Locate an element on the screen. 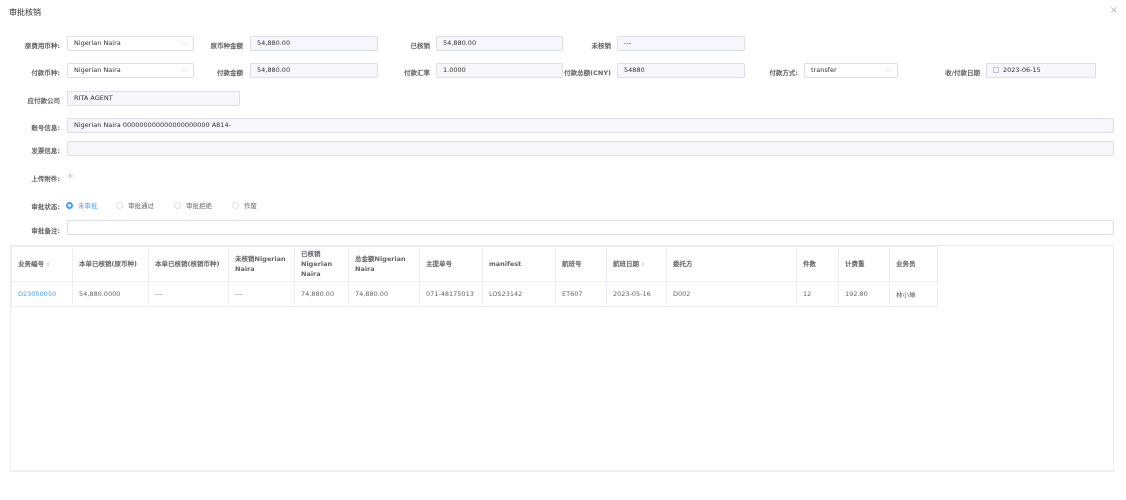  close-icon: × is located at coordinates (1114, 10).